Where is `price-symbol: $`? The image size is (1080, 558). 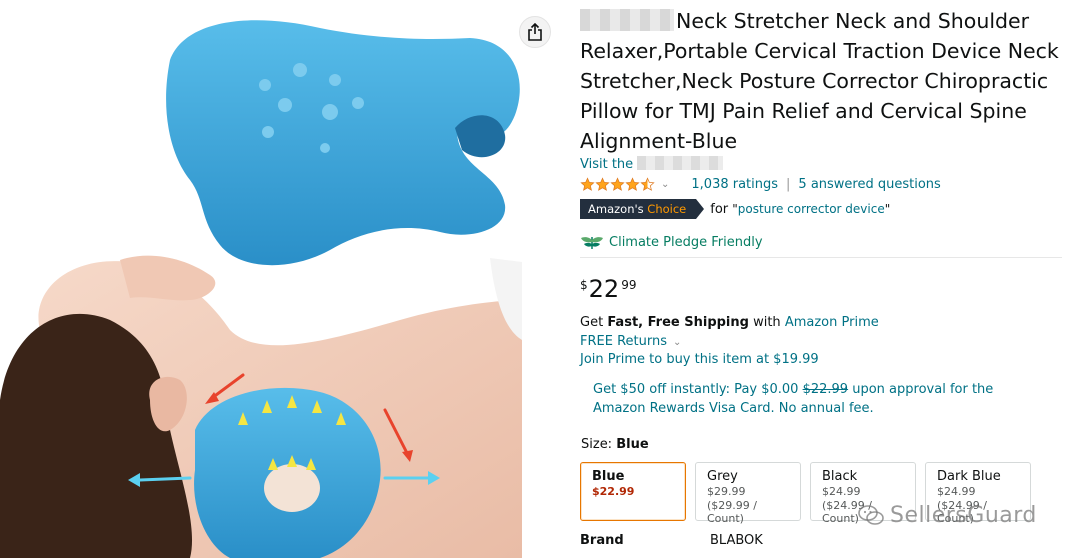
price-symbol: $ is located at coordinates (584, 285).